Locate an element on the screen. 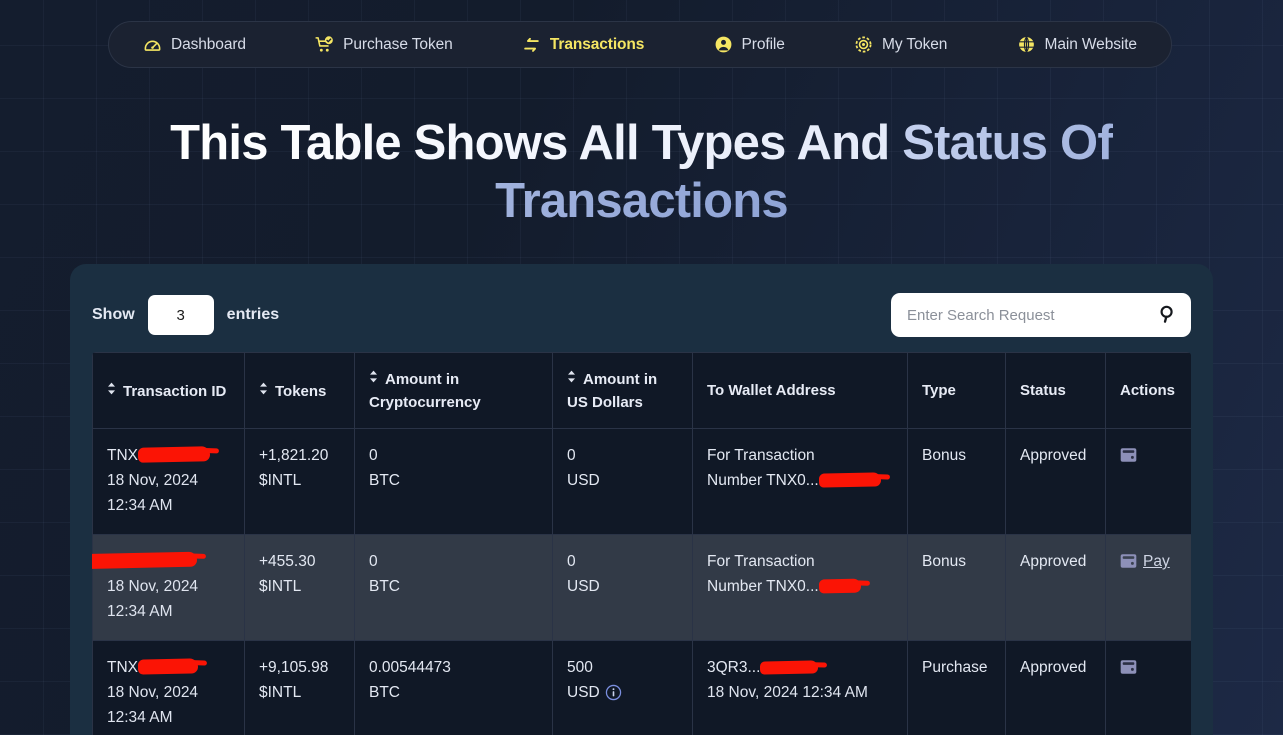  nav-item-my-token: My Token is located at coordinates (900, 44).